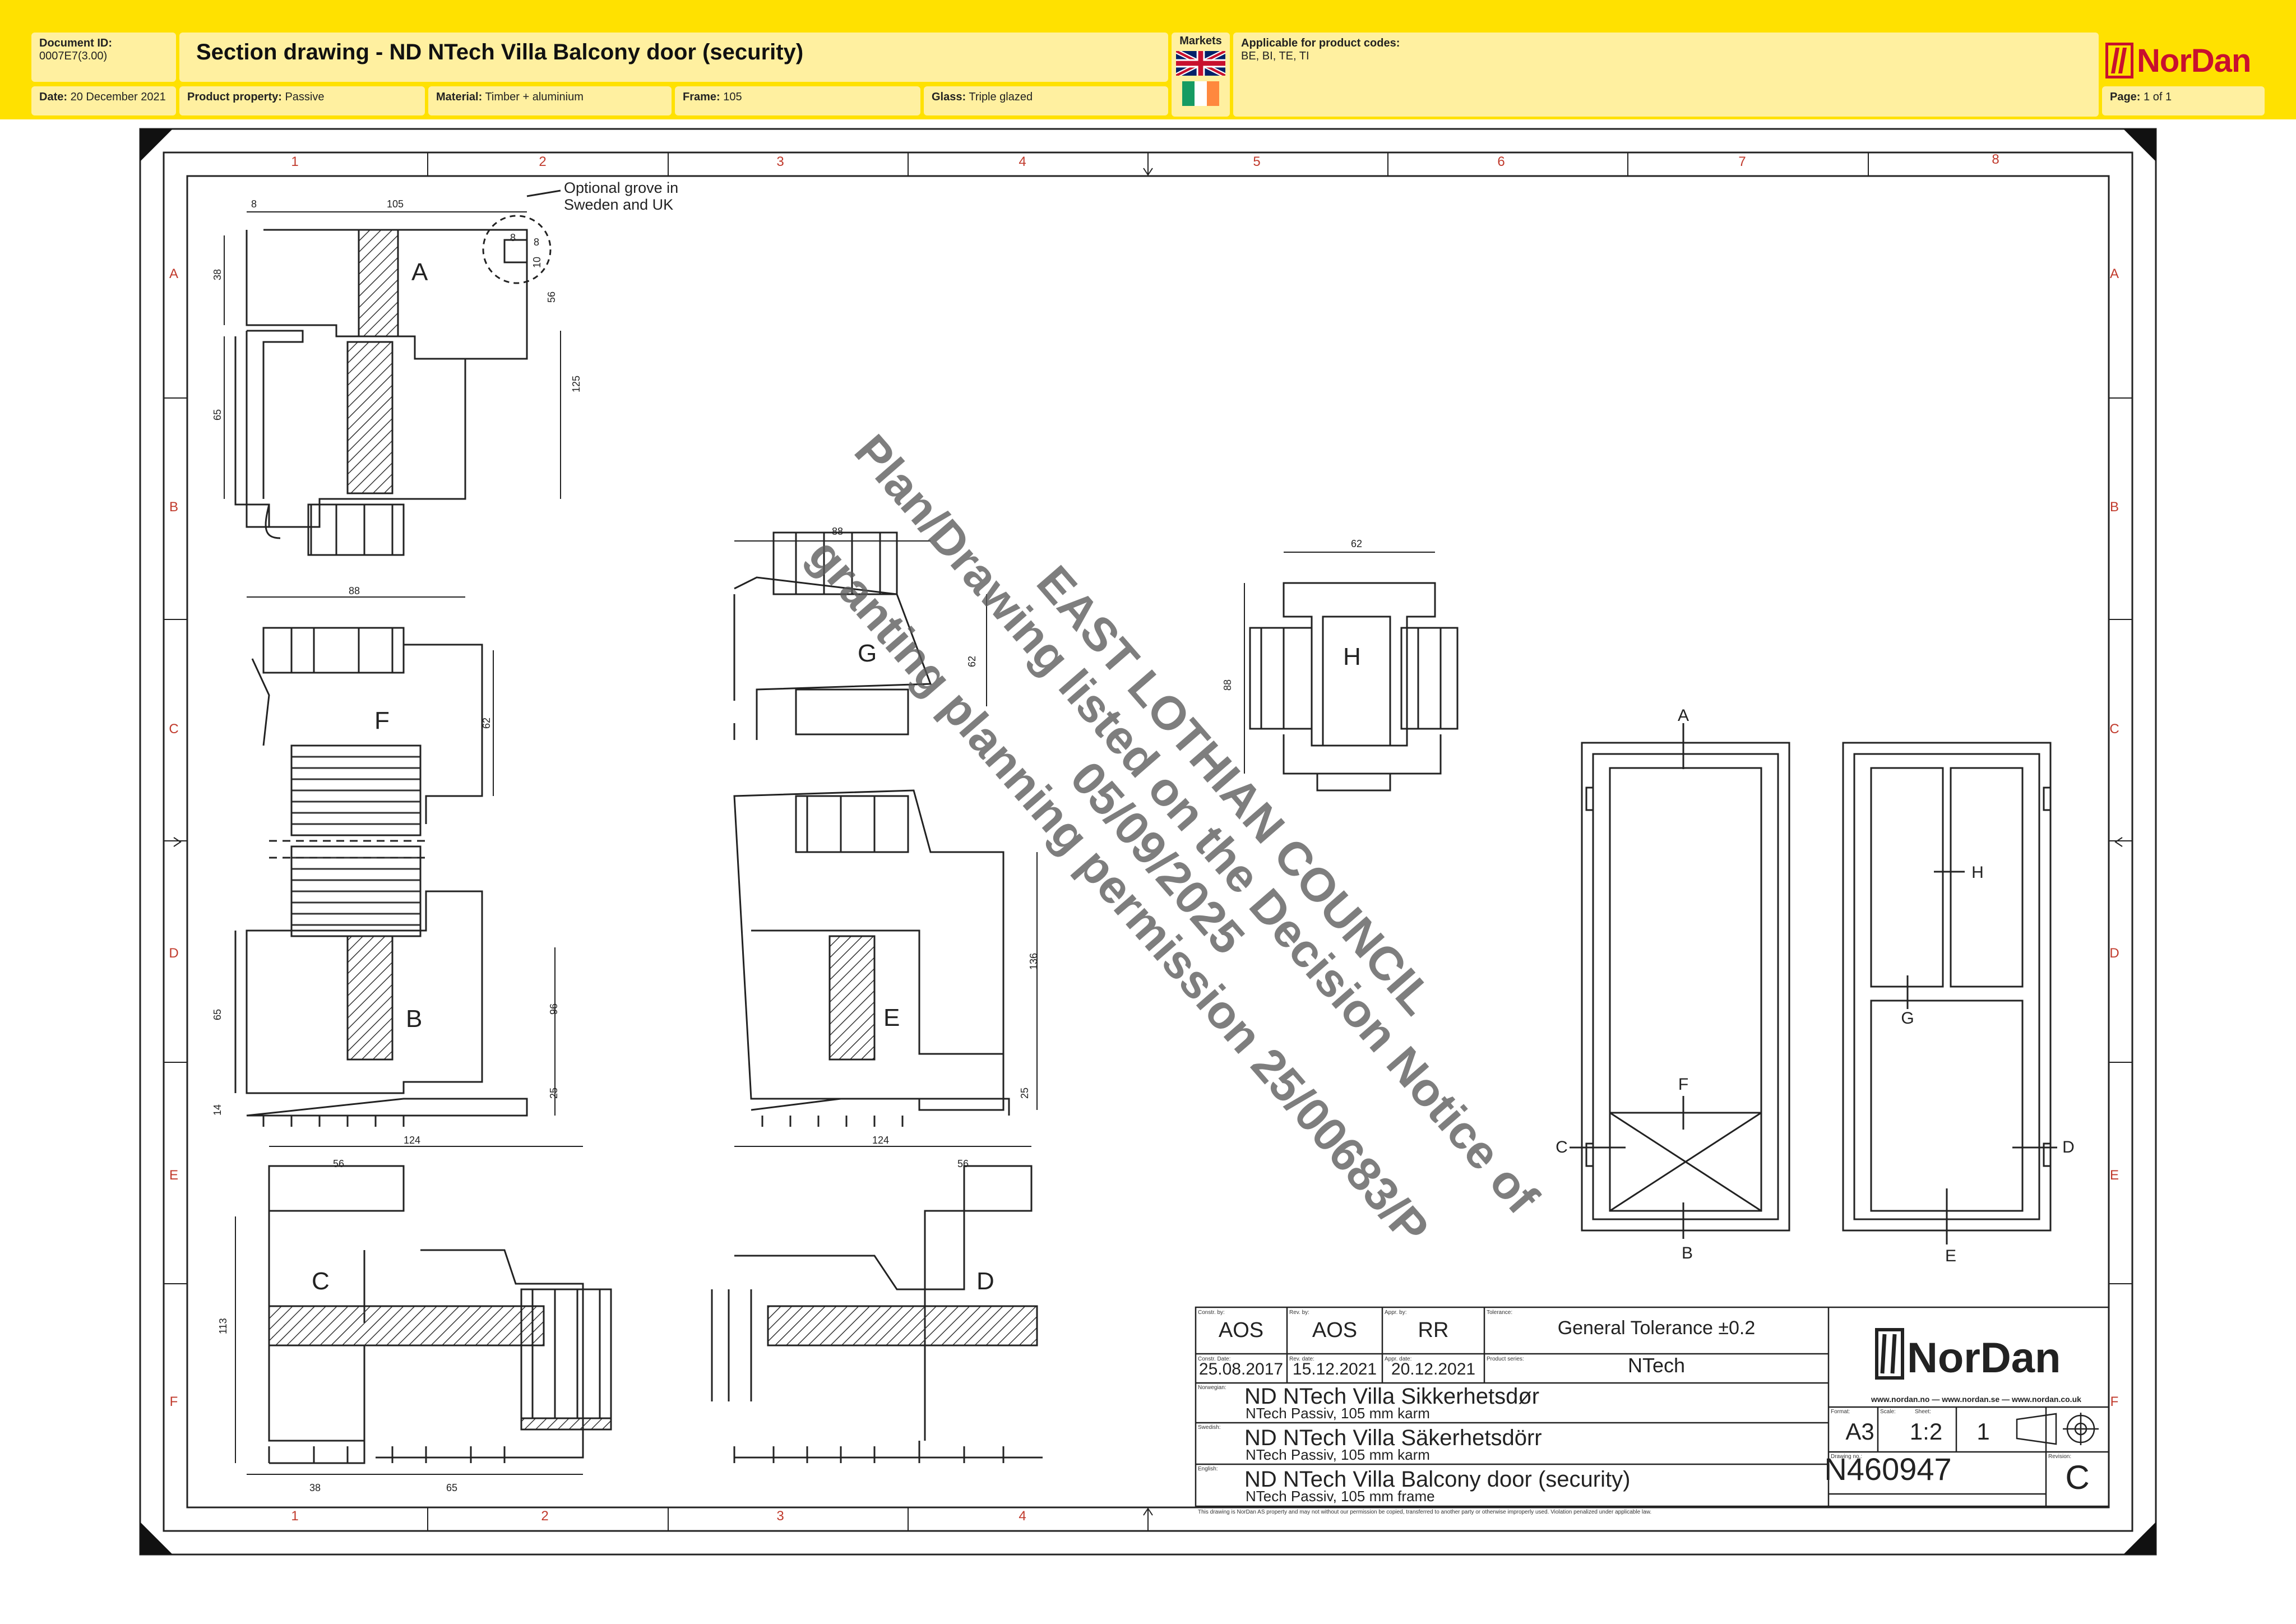 This screenshot has height=1624, width=2296. I want to click on product-series-label: Product series:, so click(1505, 1359).